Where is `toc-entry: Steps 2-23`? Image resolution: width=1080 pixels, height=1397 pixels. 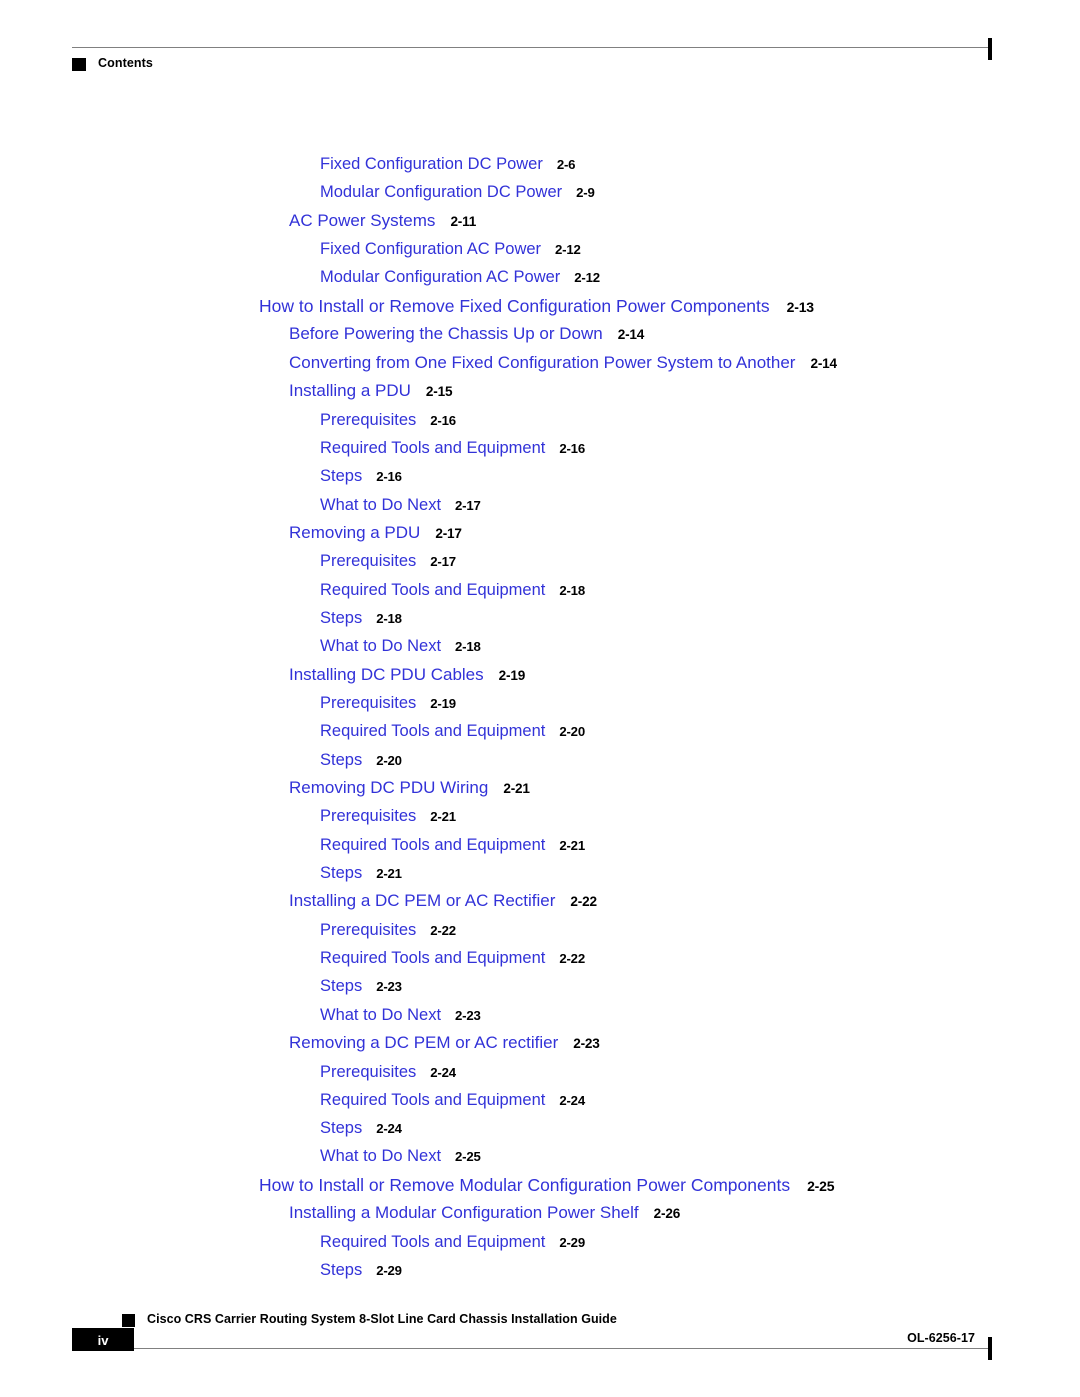
toc-entry: Steps 2-23 is located at coordinates (540, 986).